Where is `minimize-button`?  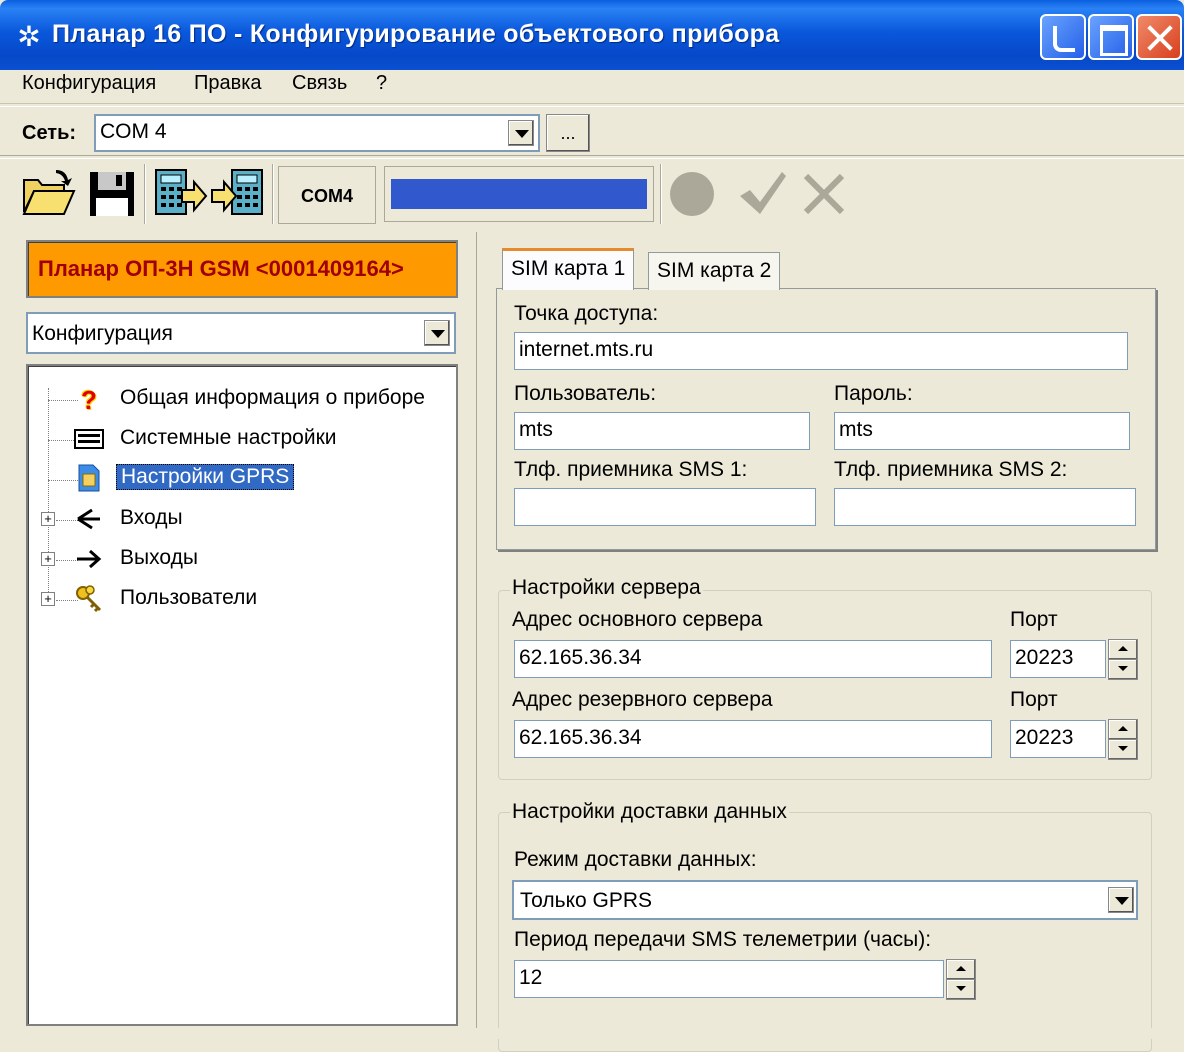 minimize-button is located at coordinates (1063, 37).